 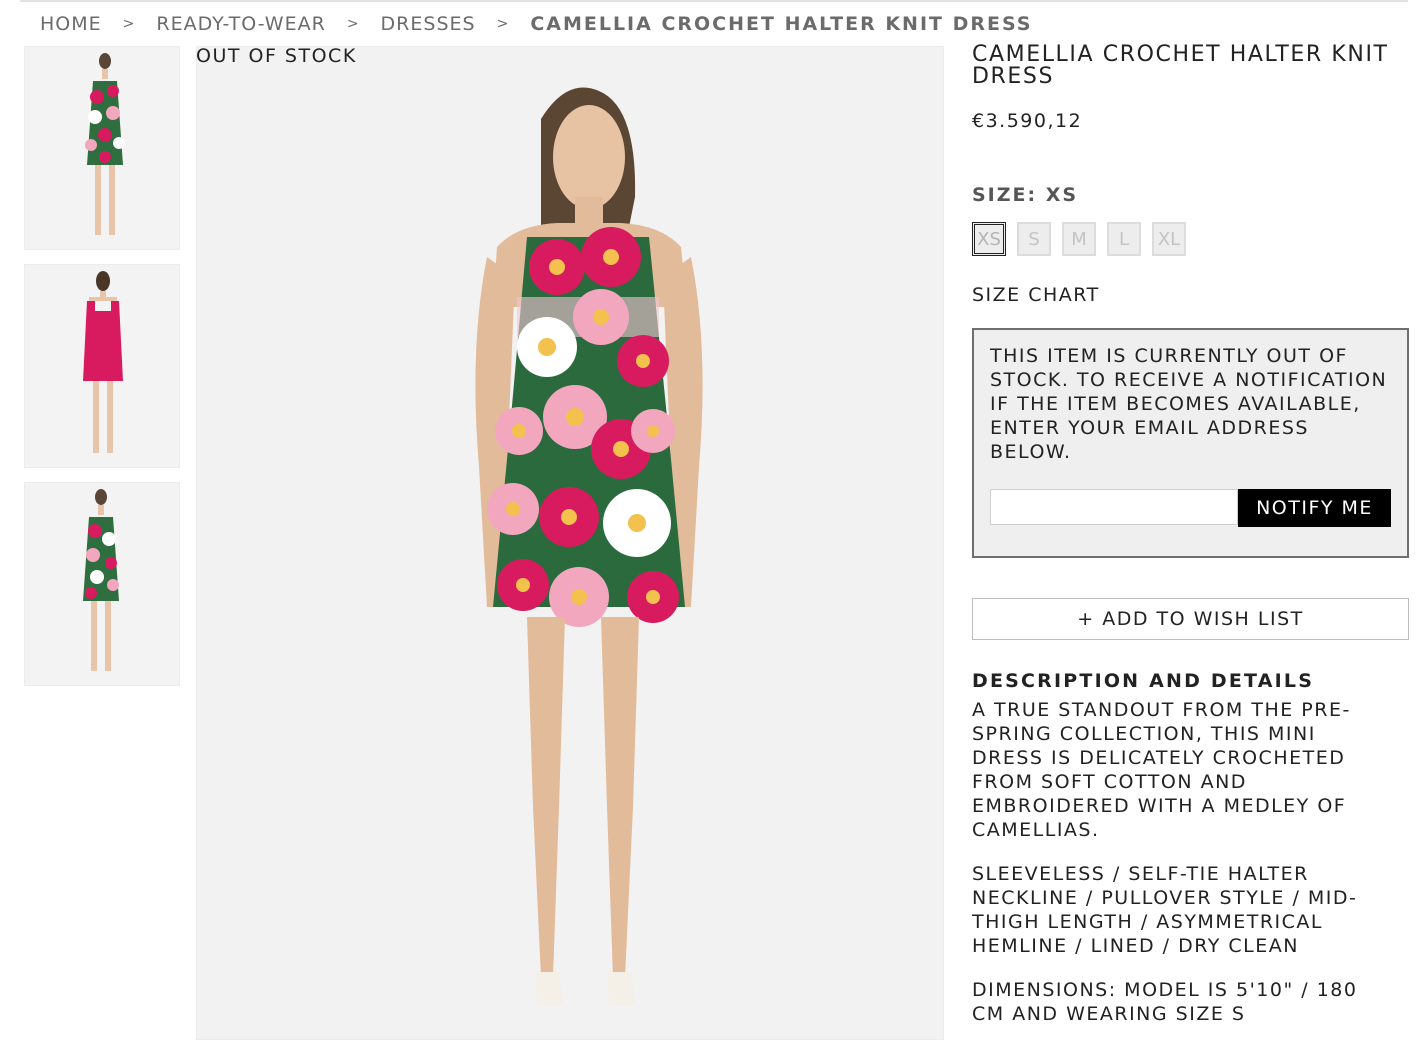 What do you see at coordinates (1027, 121) in the screenshot?
I see `product-price: €3.590,12` at bounding box center [1027, 121].